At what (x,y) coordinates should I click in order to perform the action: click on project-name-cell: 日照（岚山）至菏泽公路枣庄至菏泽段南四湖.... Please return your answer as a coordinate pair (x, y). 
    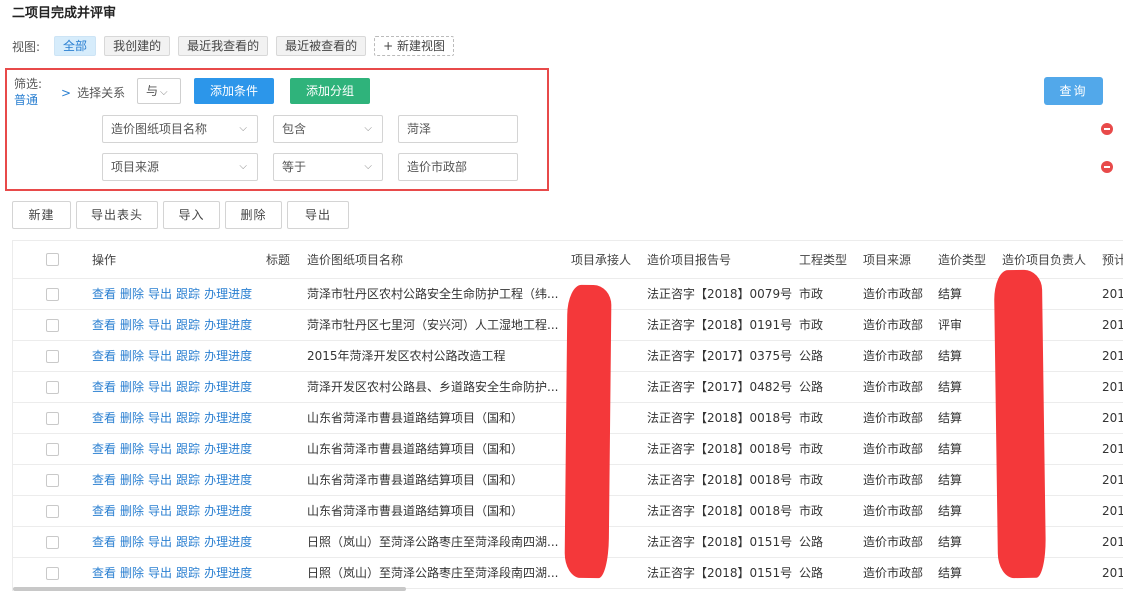
    Looking at the image, I should click on (433, 542).